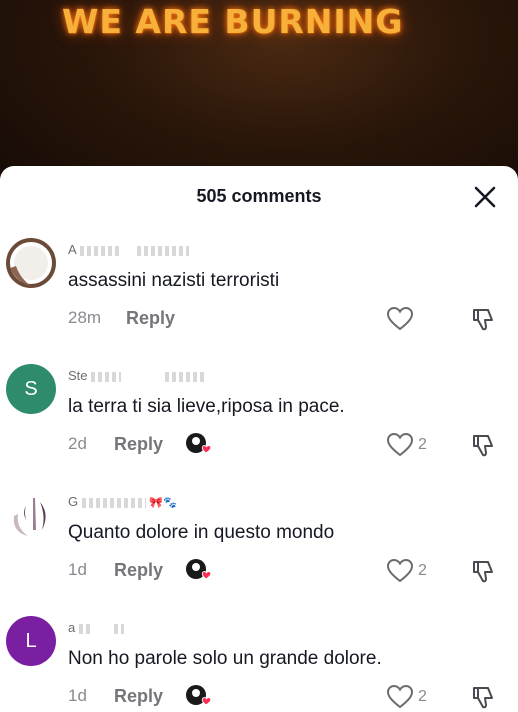 This screenshot has height=712, width=518. I want to click on comments-header: 505 comments, so click(259, 196).